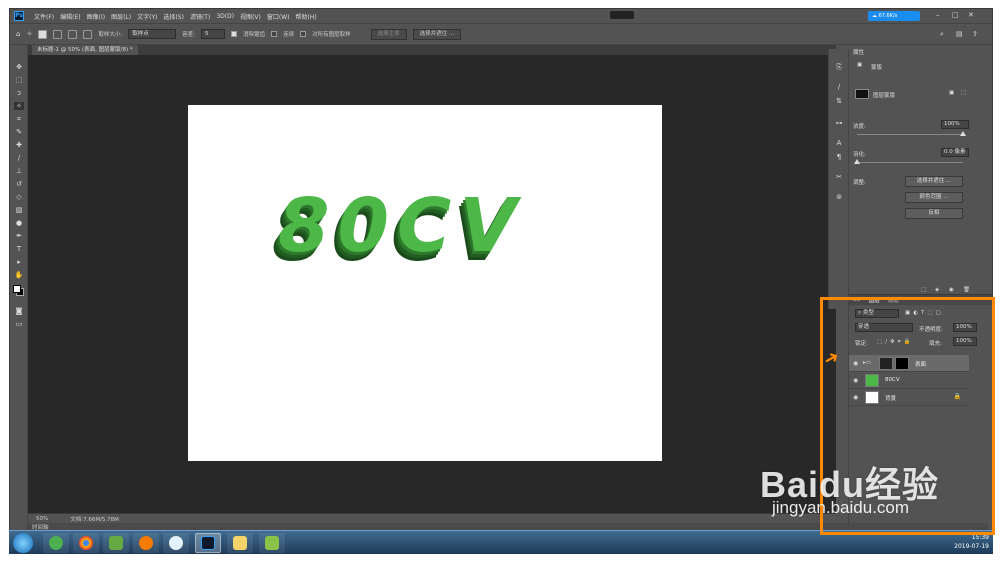 The width and height of the screenshot is (1000, 562). I want to click on feather-input: 0.0 像素, so click(955, 152).